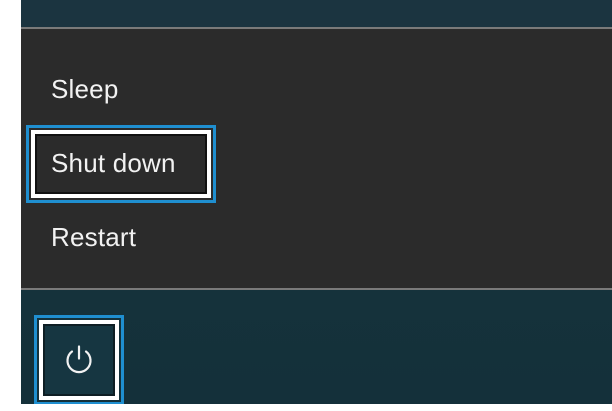 This screenshot has width=612, height=411. I want to click on power-button, so click(79, 359).